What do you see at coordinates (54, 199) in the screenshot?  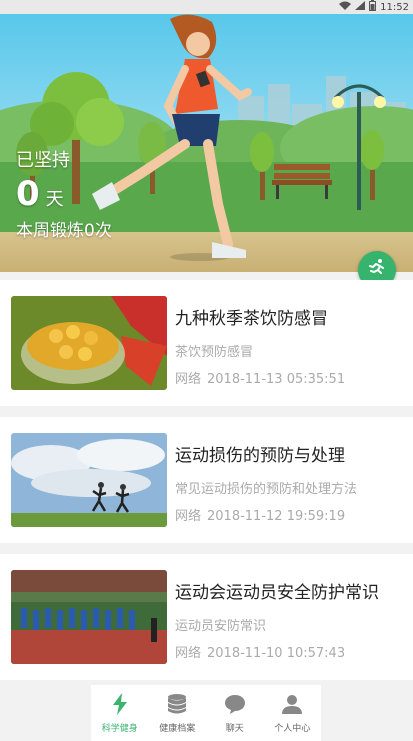 I see `days-unit: 天` at bounding box center [54, 199].